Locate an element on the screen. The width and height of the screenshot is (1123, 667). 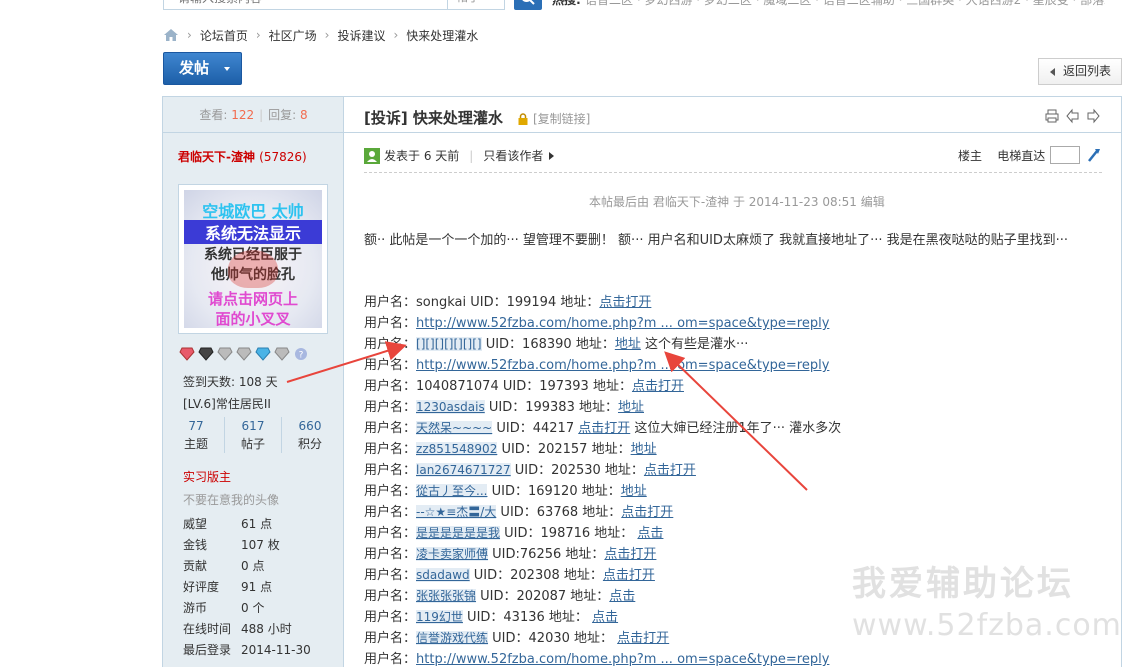
home-icon is located at coordinates (171, 35).